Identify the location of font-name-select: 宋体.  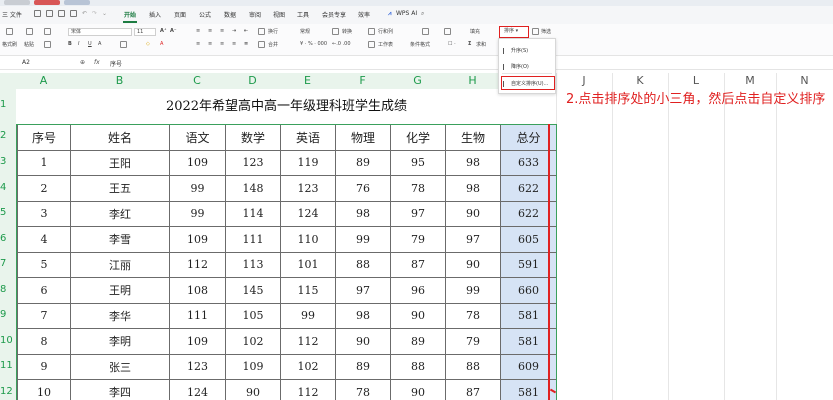
(100, 32).